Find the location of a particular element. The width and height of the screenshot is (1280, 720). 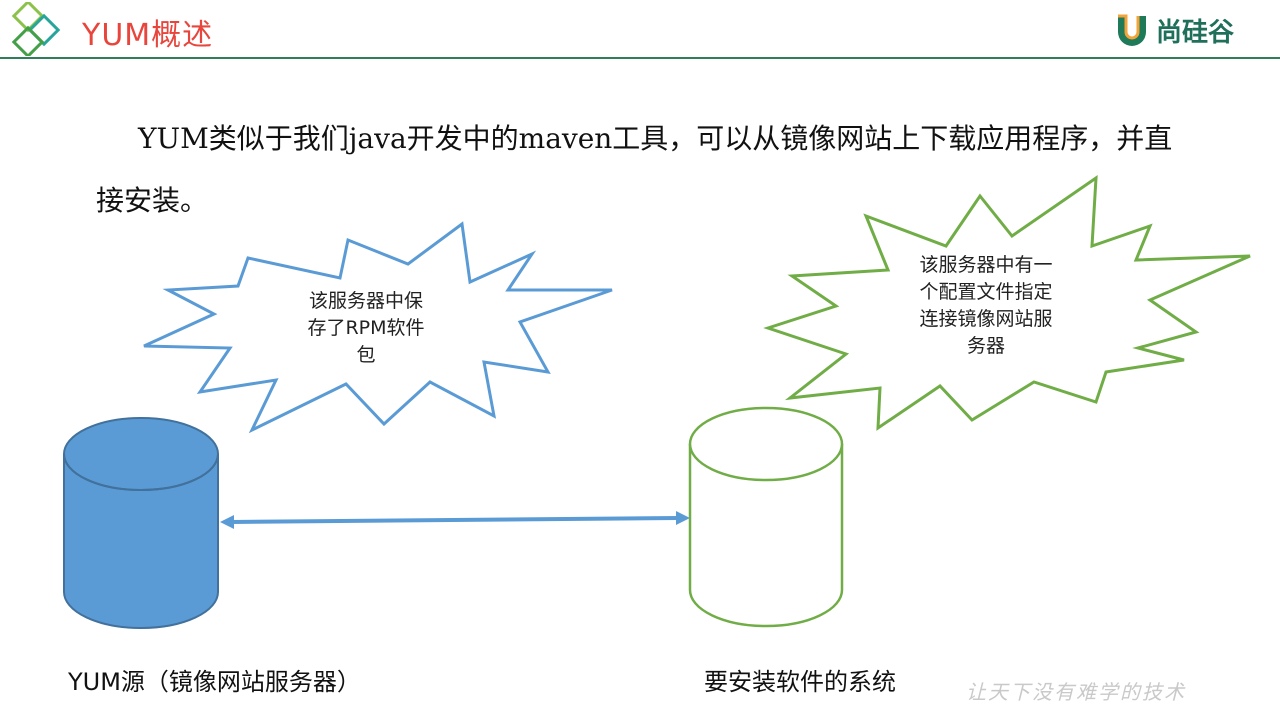

yum-source-database-icon is located at coordinates (141, 523).